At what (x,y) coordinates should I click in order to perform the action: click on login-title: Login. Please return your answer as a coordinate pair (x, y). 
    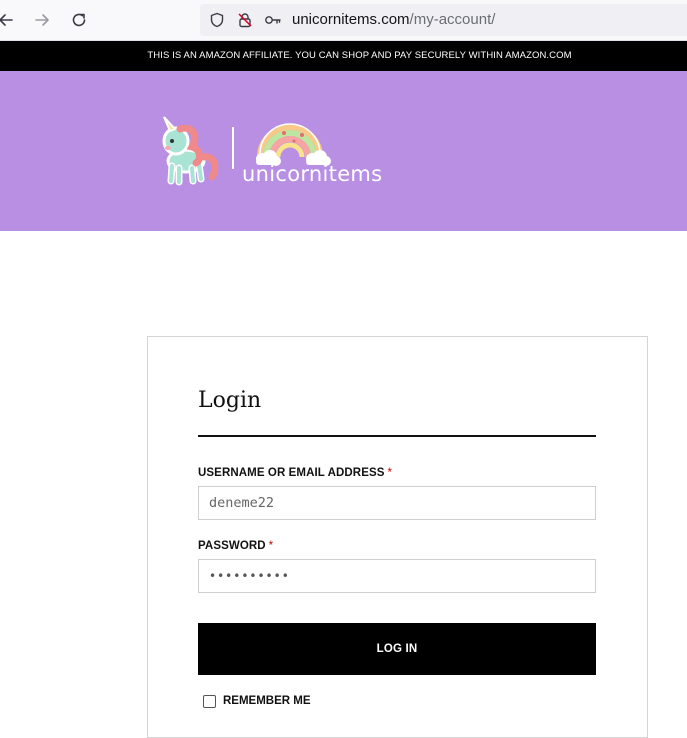
    Looking at the image, I should click on (230, 400).